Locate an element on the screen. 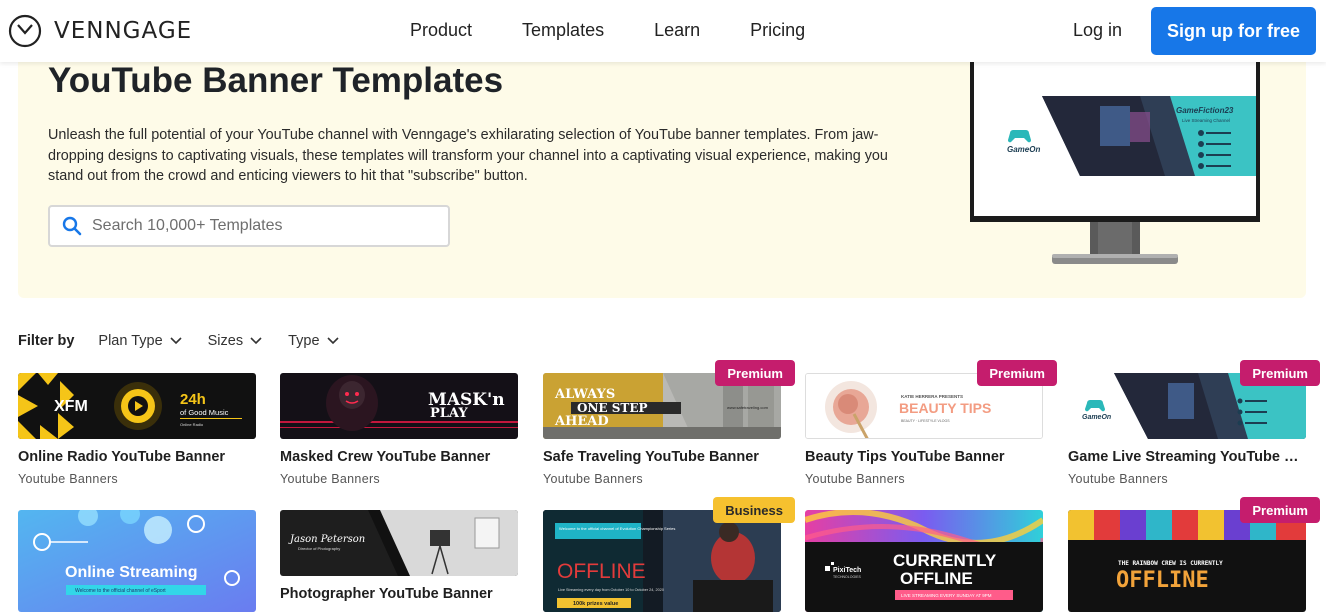 The width and height of the screenshot is (1326, 612). svg-text: PixiTech is located at coordinates (847, 570).